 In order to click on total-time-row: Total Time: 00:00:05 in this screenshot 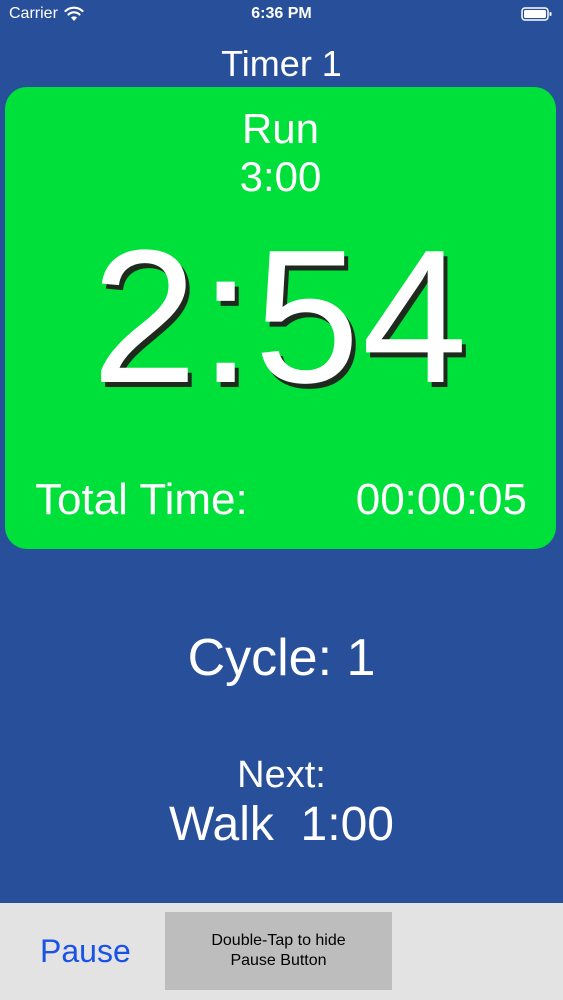, I will do `click(281, 500)`.